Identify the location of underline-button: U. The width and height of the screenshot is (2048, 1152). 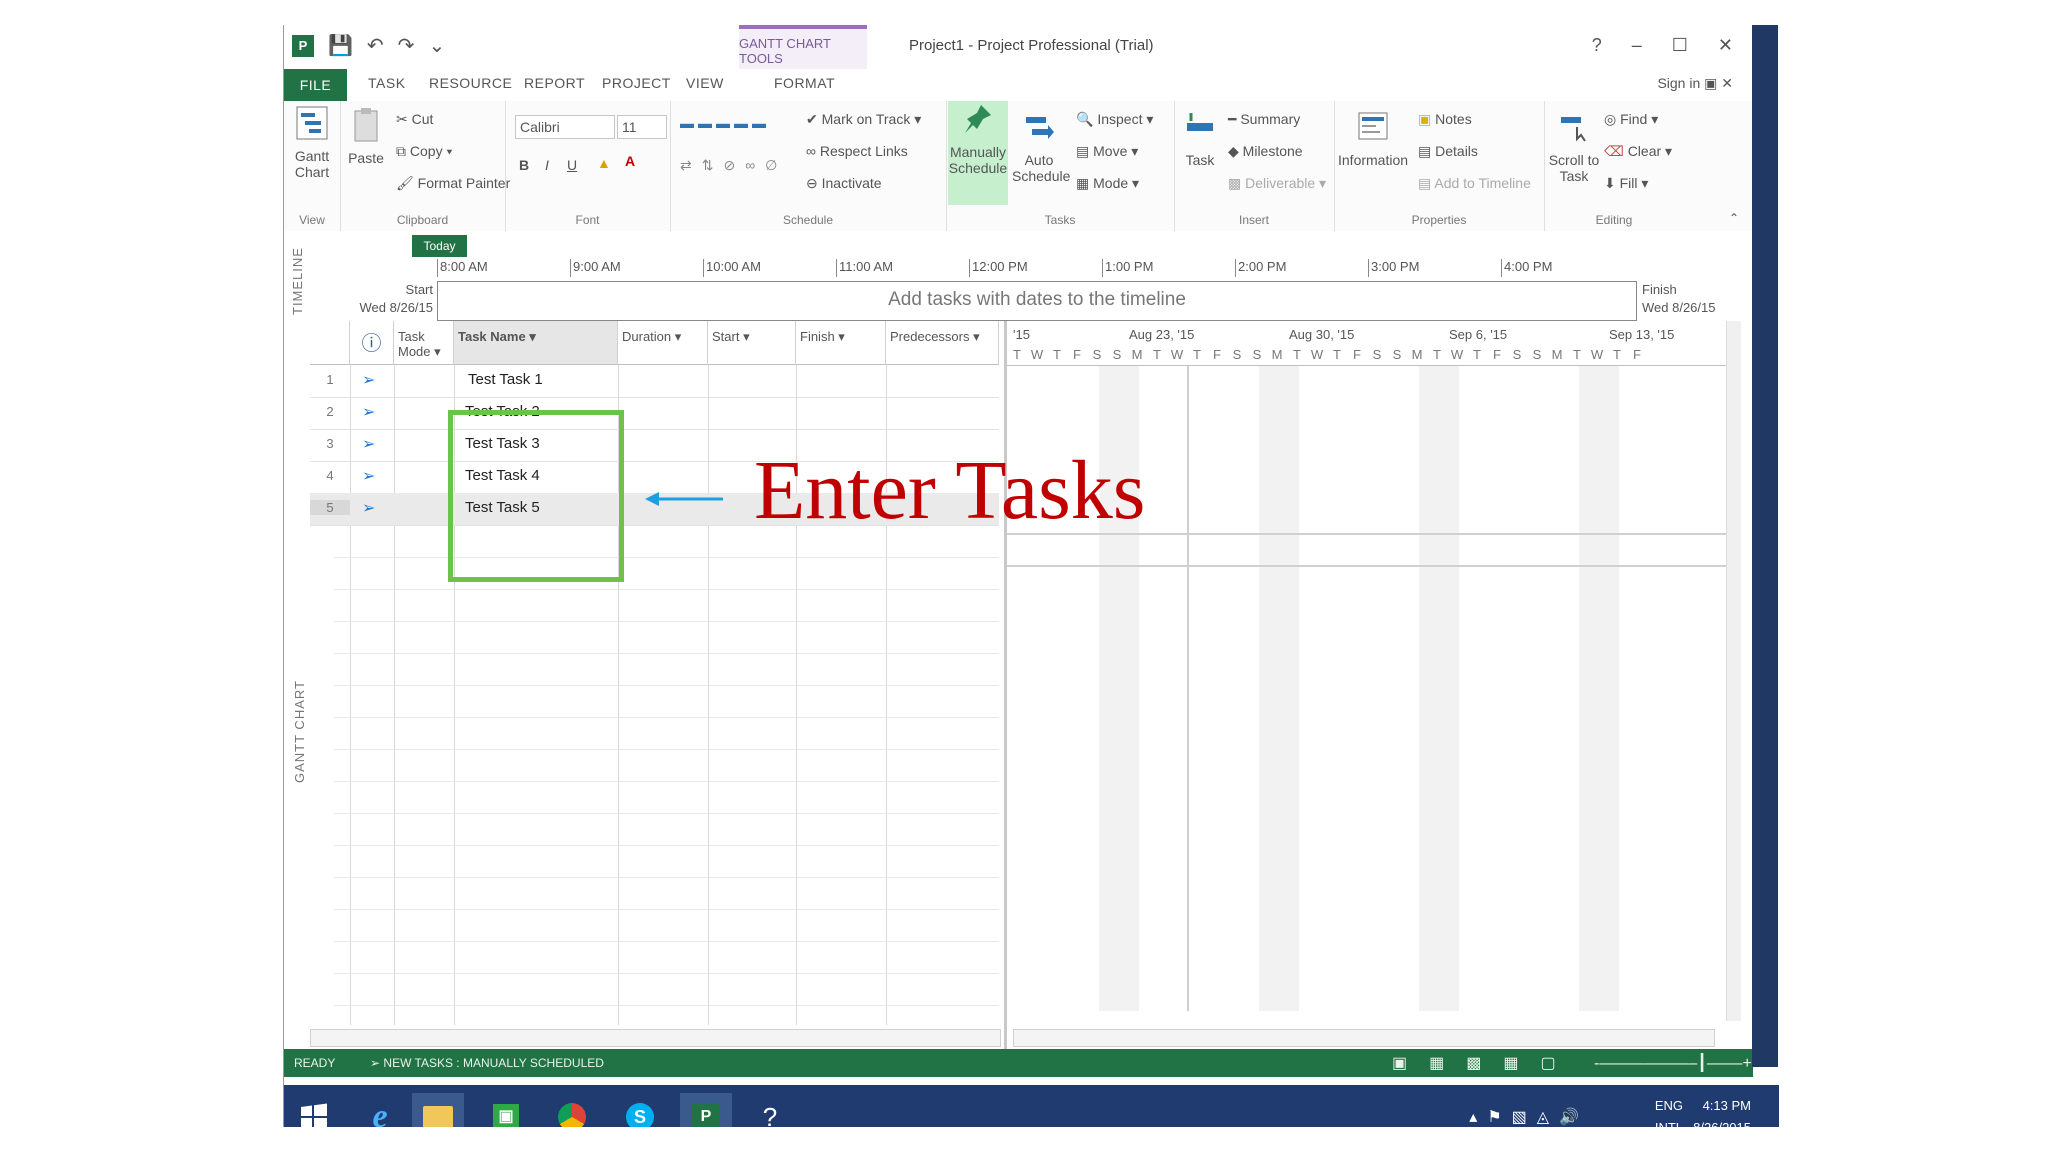
(572, 165).